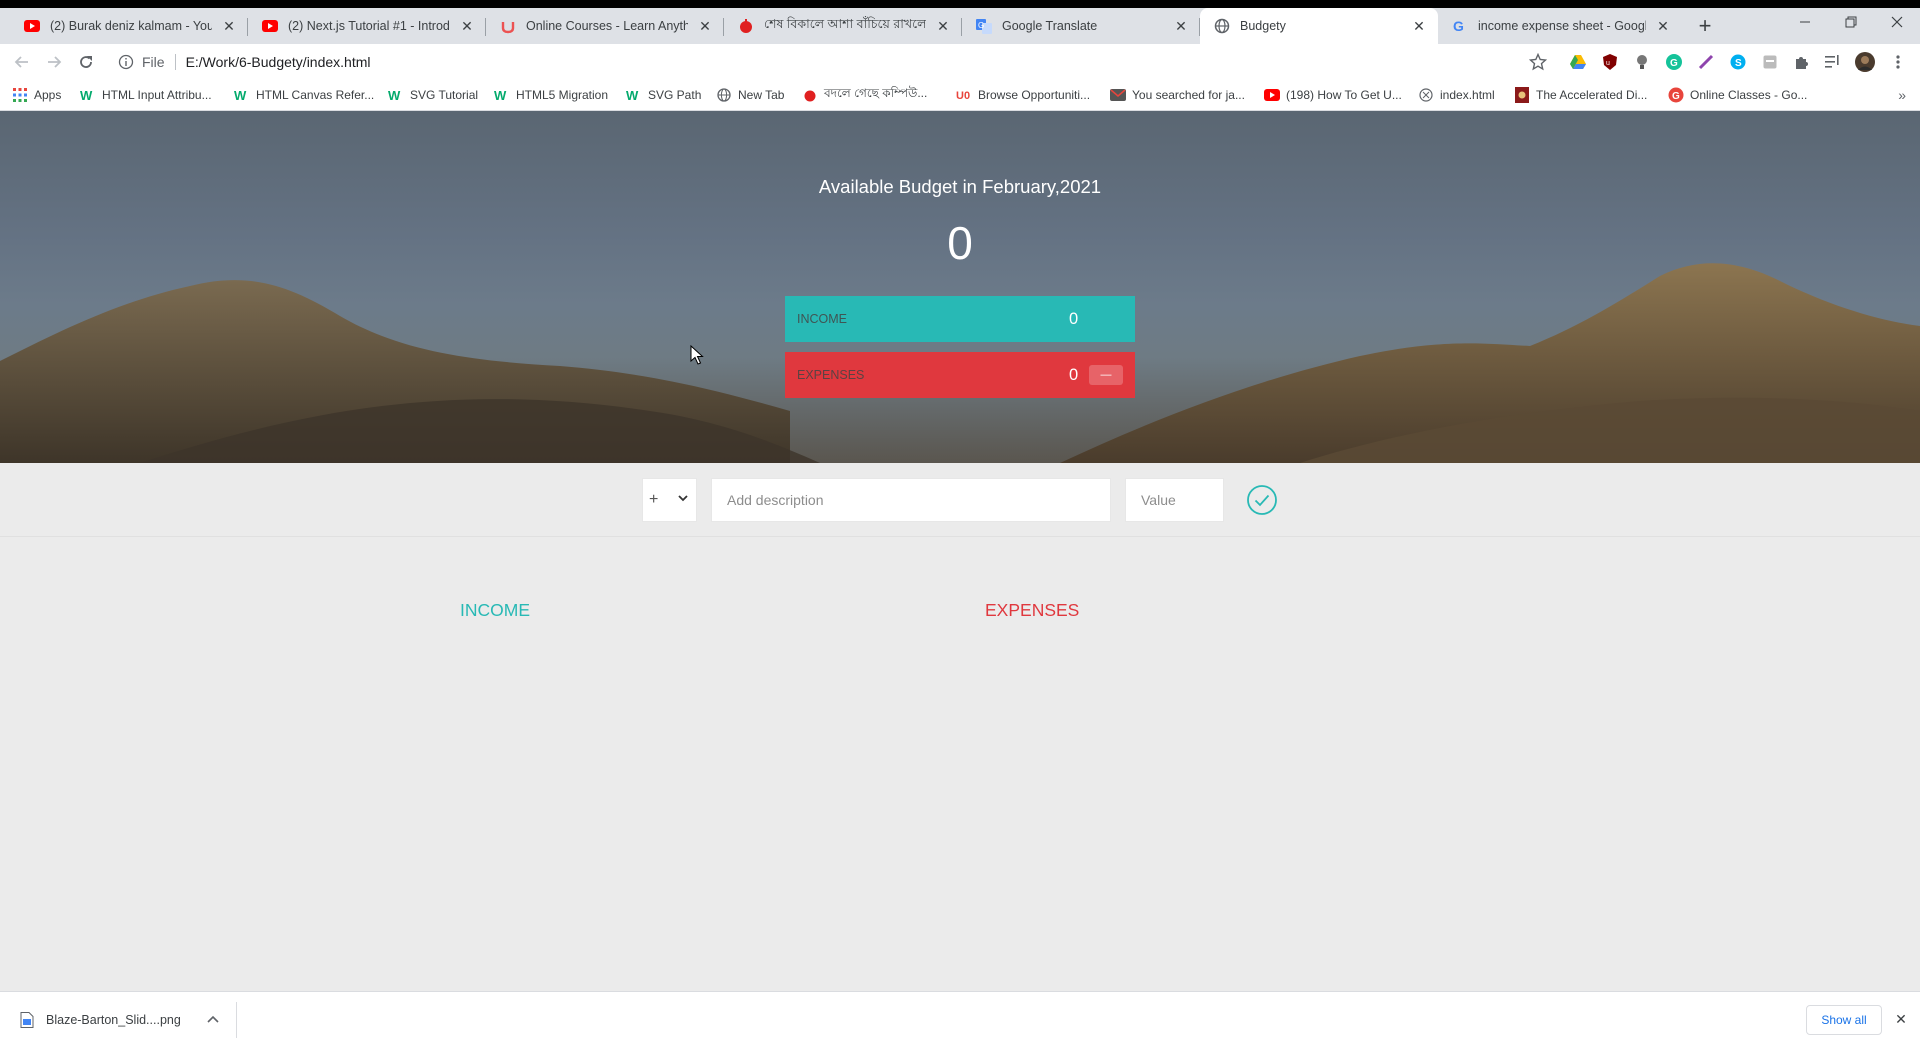  I want to click on minimize-button, so click(1805, 22).